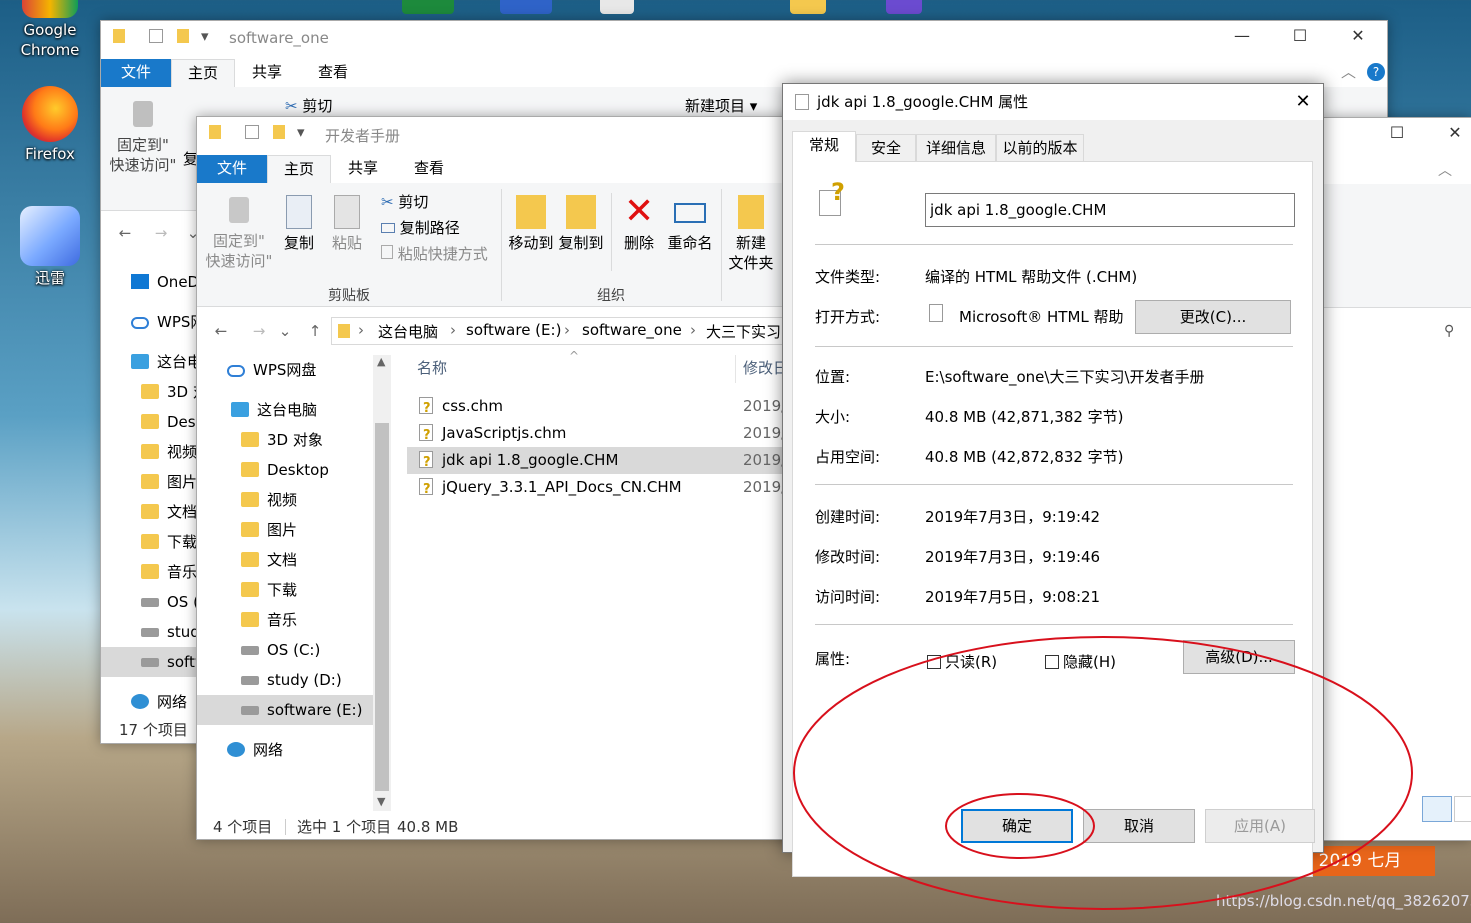 Image resolution: width=1471 pixels, height=923 pixels. What do you see at coordinates (513, 330) in the screenshot?
I see `breadcrumb-item: software (E:)` at bounding box center [513, 330].